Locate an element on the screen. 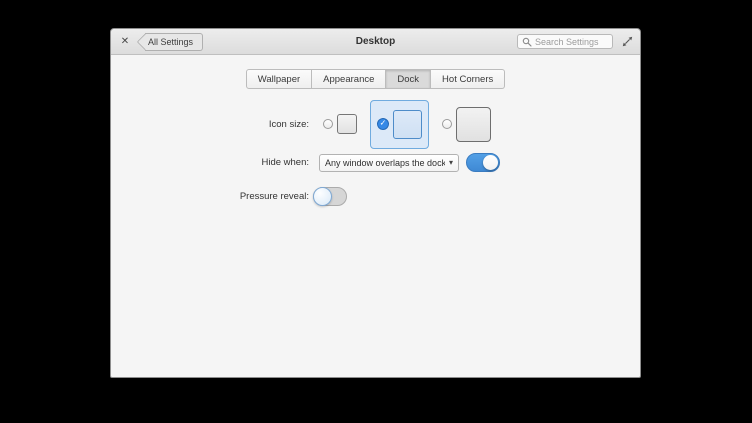 The image size is (752, 423). icon-size-option-small is located at coordinates (340, 124).